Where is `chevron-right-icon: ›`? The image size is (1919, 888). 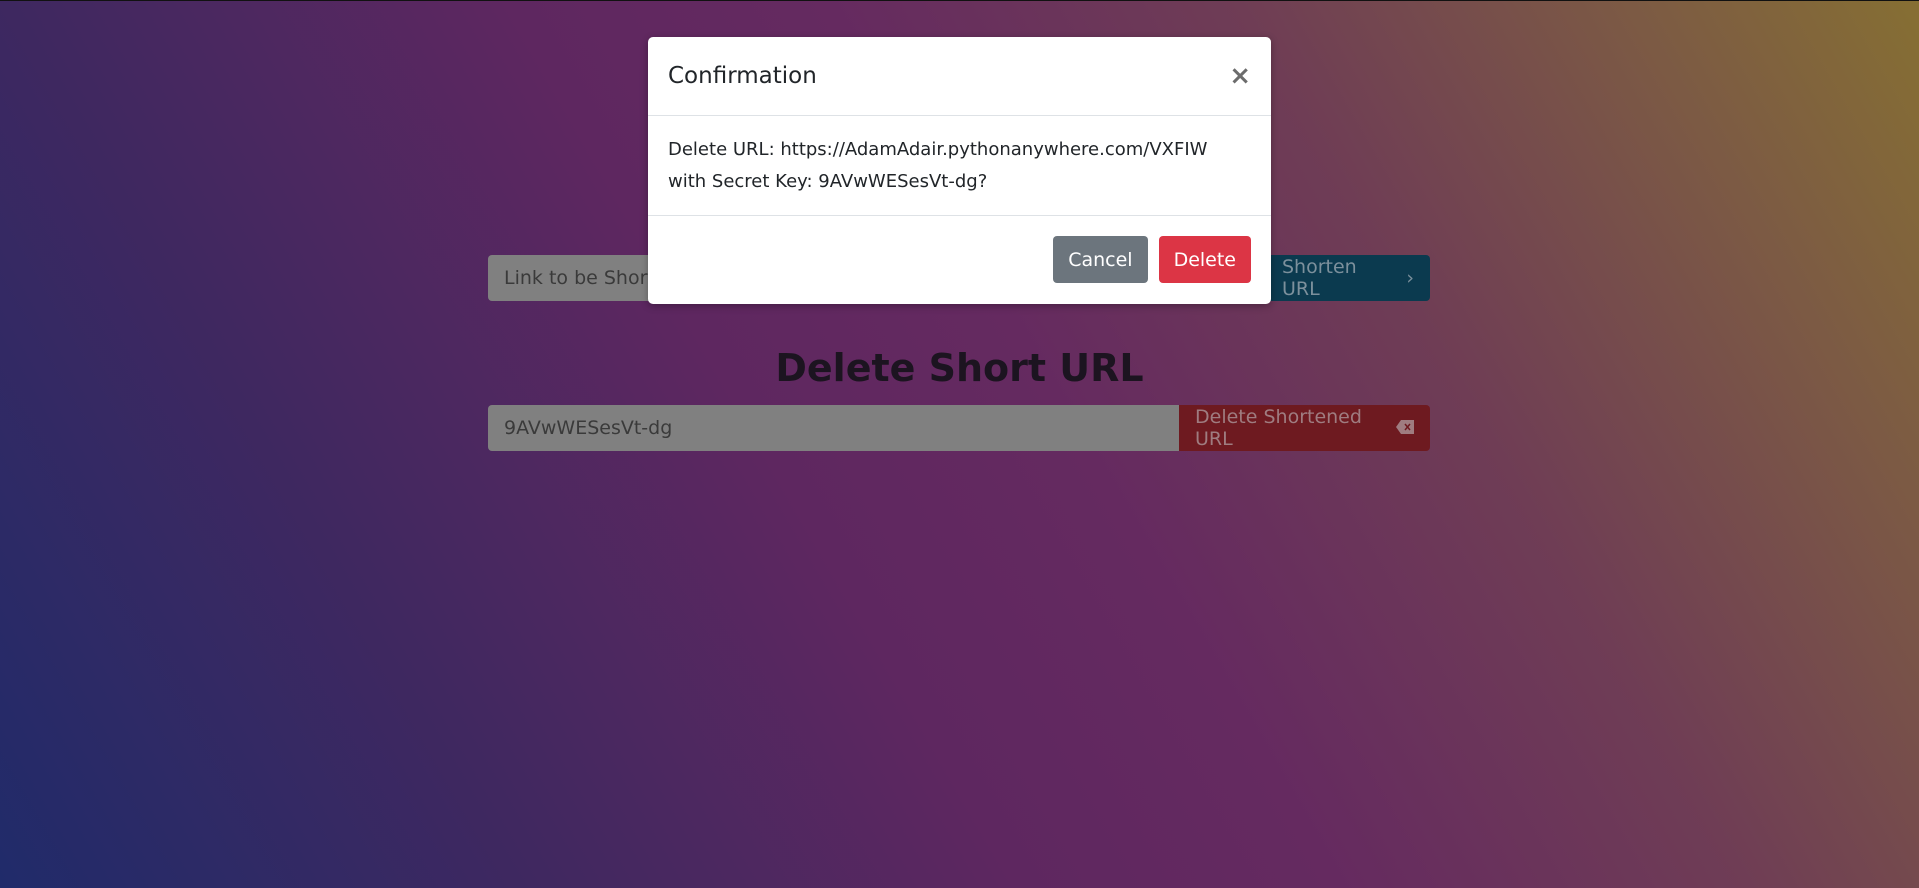 chevron-right-icon: › is located at coordinates (1410, 278).